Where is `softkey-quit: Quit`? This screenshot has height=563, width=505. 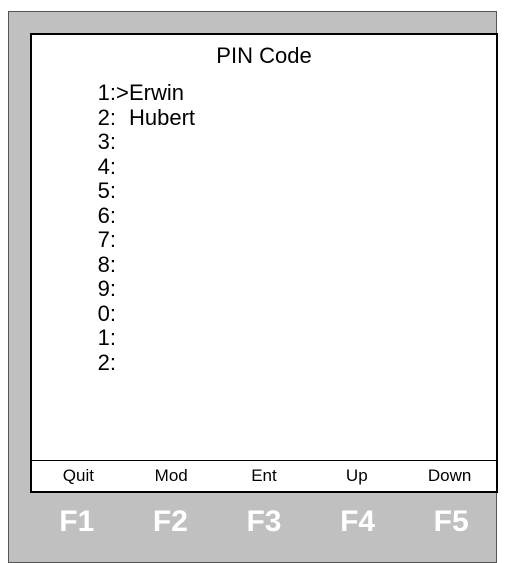 softkey-quit: Quit is located at coordinates (78, 476).